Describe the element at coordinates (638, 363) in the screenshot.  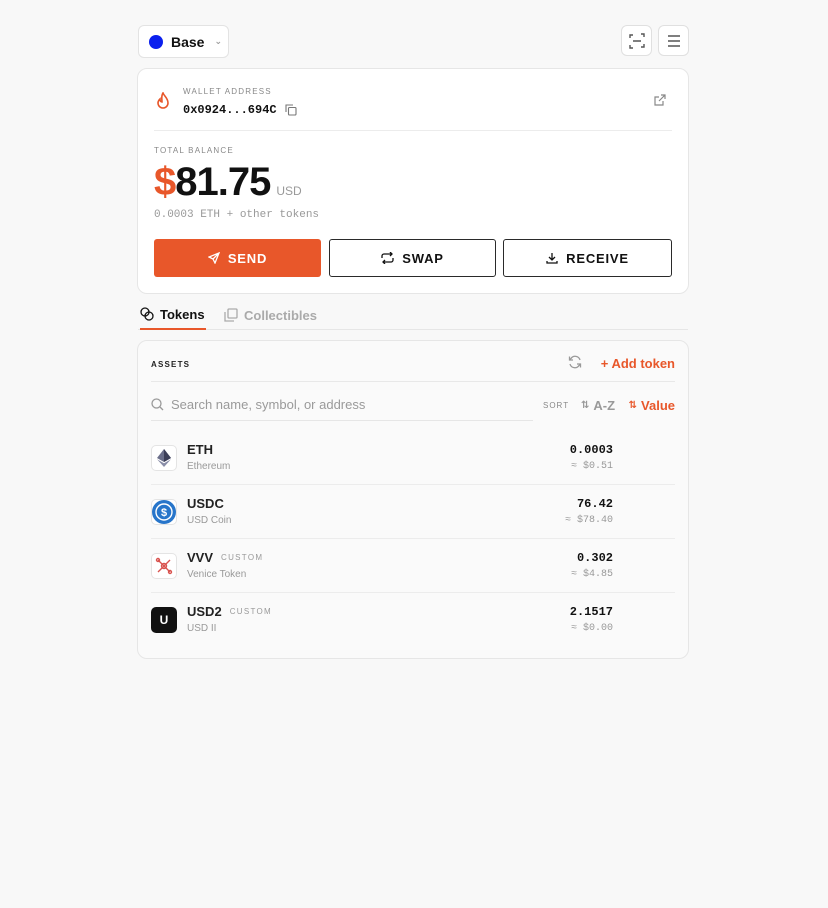
I see `add-token-button: + Add token` at that location.